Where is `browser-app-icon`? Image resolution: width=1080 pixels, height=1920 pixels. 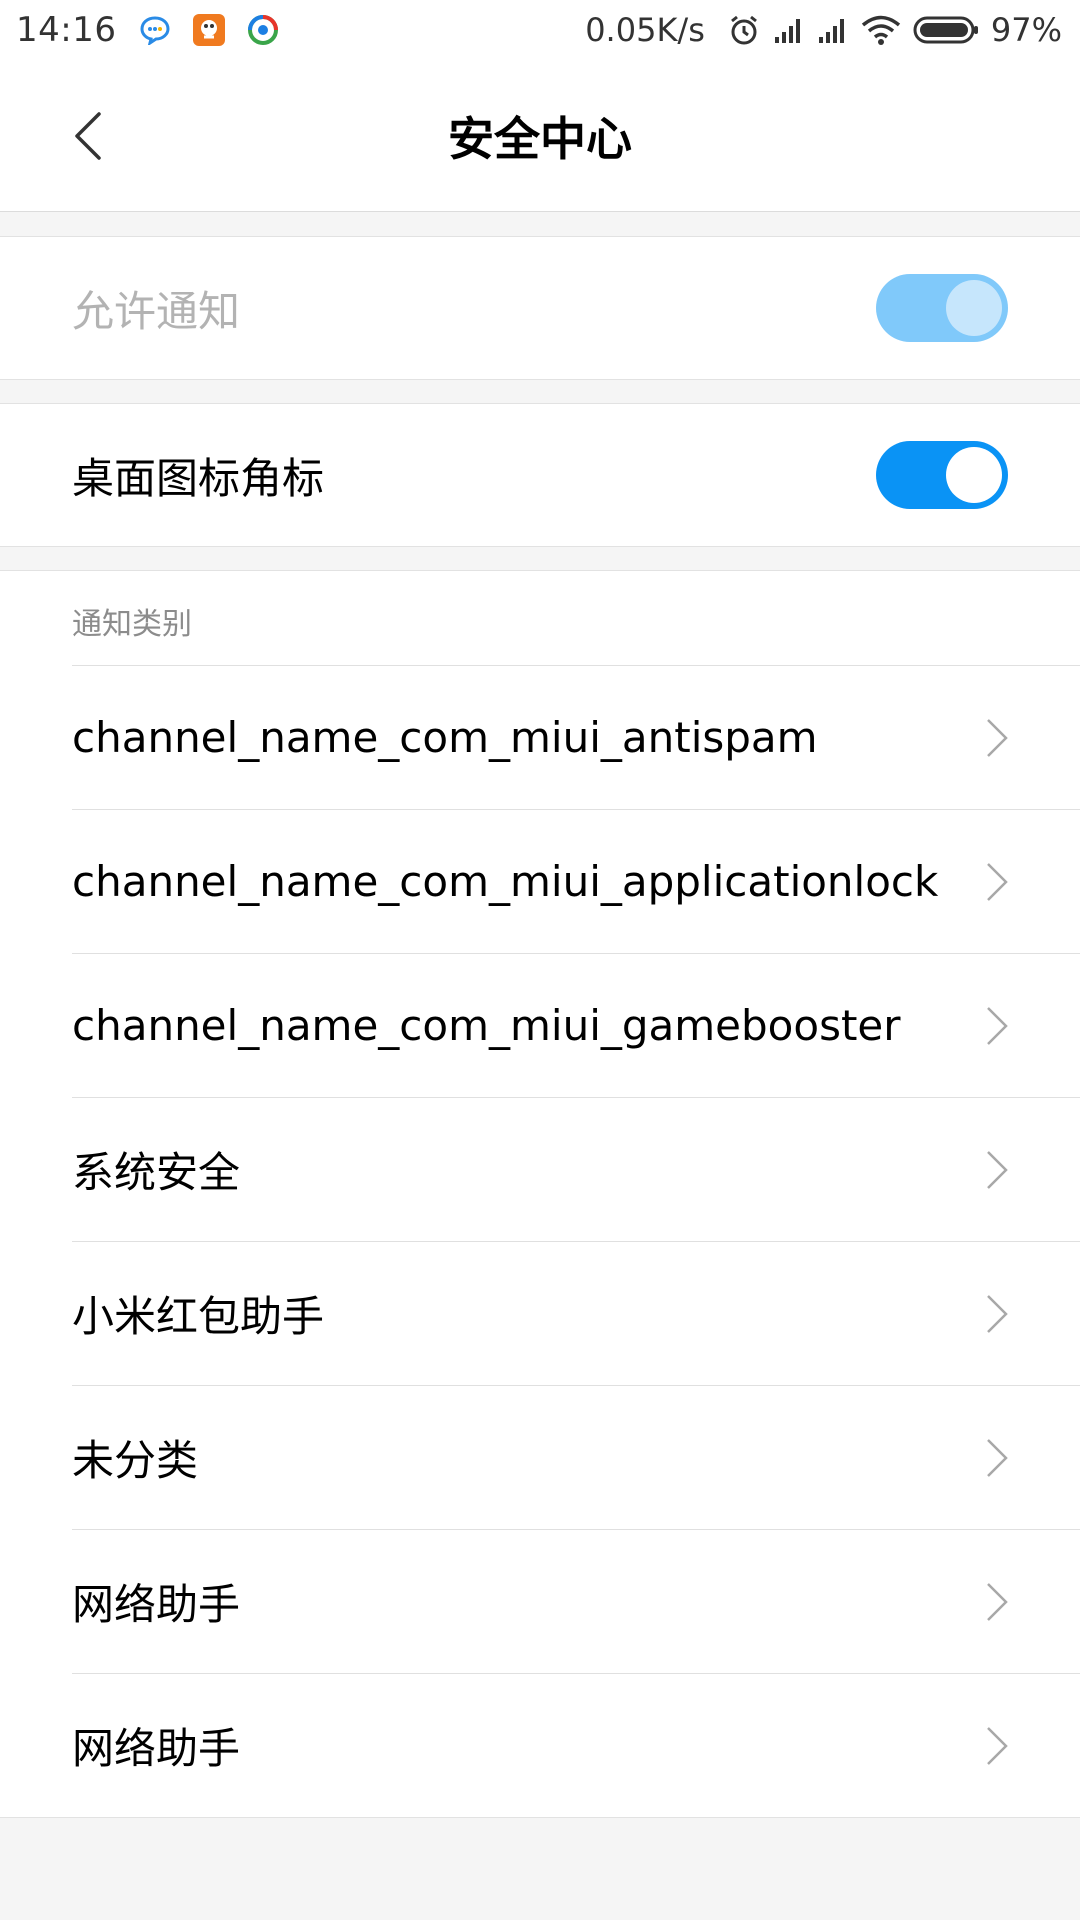
browser-app-icon is located at coordinates (263, 30).